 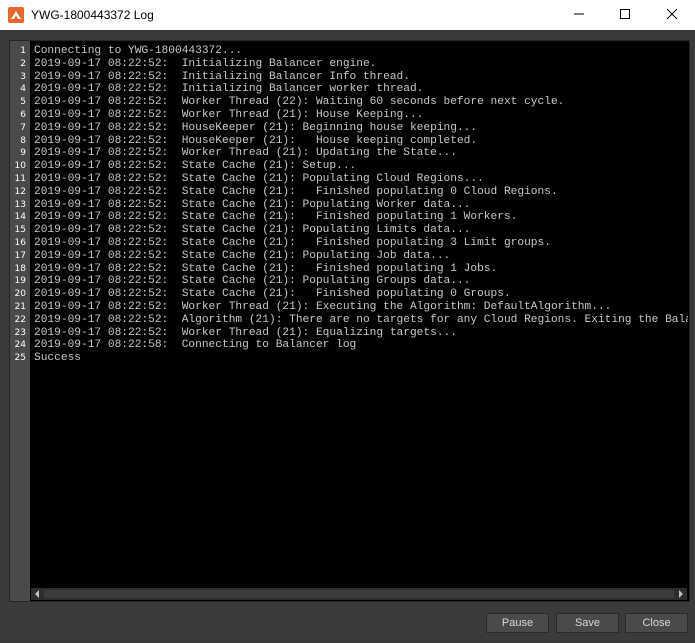 I want to click on close-button: Close, so click(x=656, y=623).